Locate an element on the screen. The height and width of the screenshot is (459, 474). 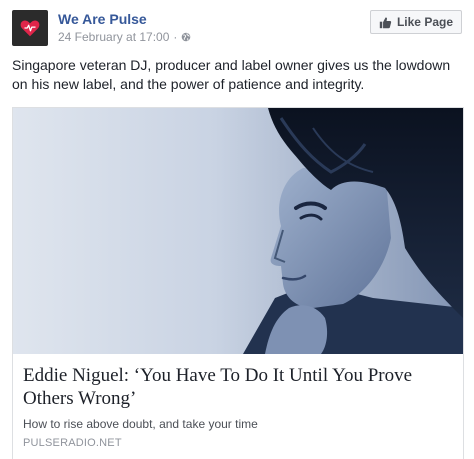
post-timestamp: 24 February at 17:00 is located at coordinates (113, 37).